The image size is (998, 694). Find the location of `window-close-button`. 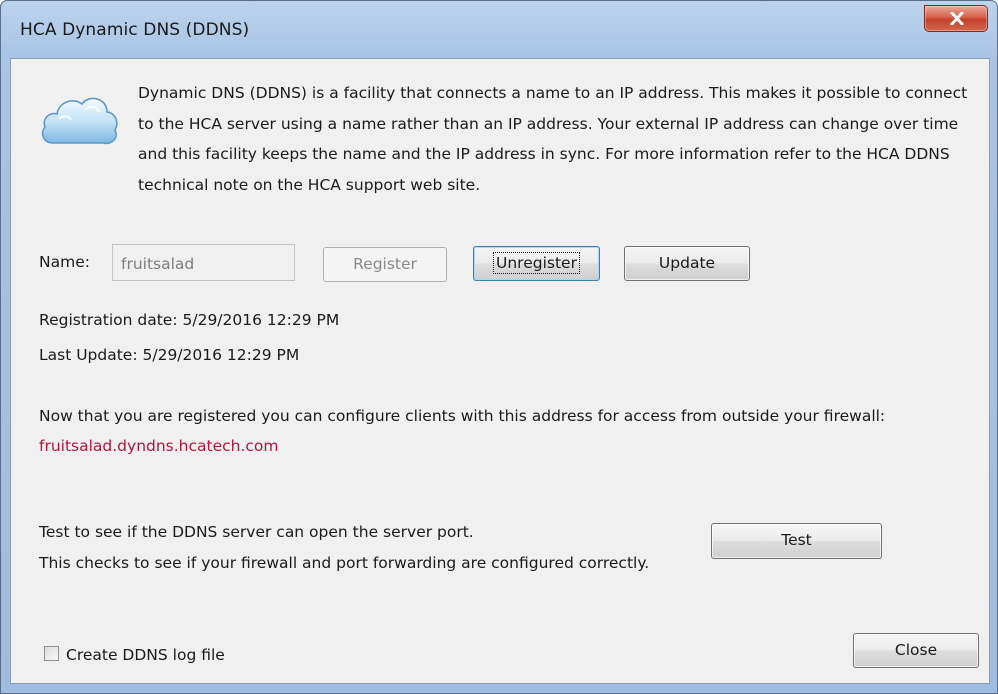

window-close-button is located at coordinates (956, 18).